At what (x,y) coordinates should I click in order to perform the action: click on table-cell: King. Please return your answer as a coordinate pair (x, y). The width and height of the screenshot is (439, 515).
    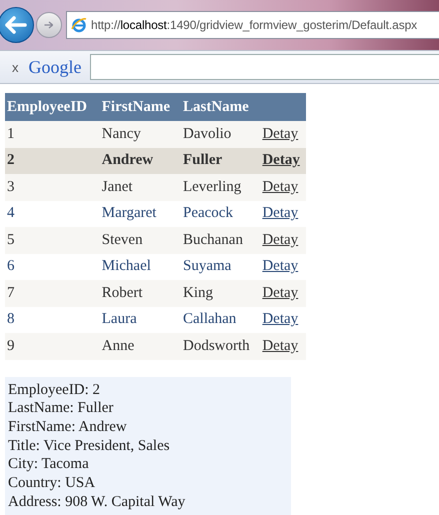
    Looking at the image, I should click on (220, 293).